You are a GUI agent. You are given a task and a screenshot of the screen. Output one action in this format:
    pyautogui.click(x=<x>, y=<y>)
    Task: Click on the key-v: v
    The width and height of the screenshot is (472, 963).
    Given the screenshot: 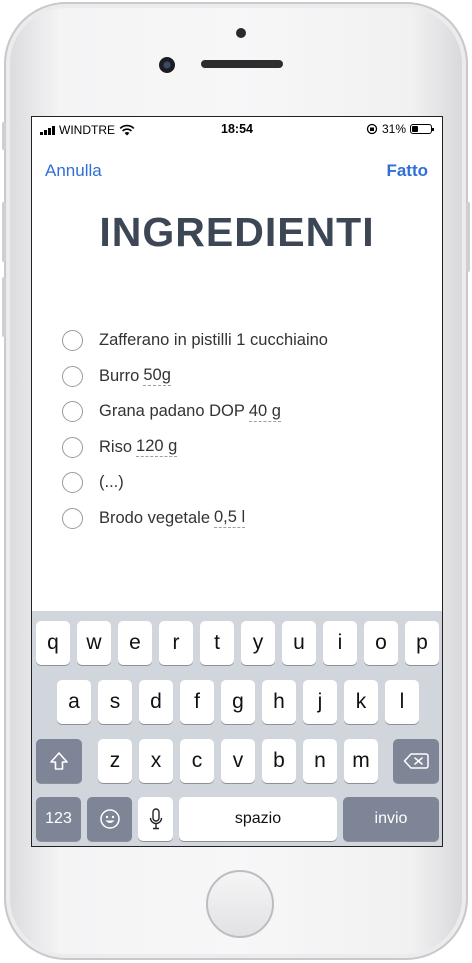 What is the action you would take?
    pyautogui.click(x=238, y=761)
    